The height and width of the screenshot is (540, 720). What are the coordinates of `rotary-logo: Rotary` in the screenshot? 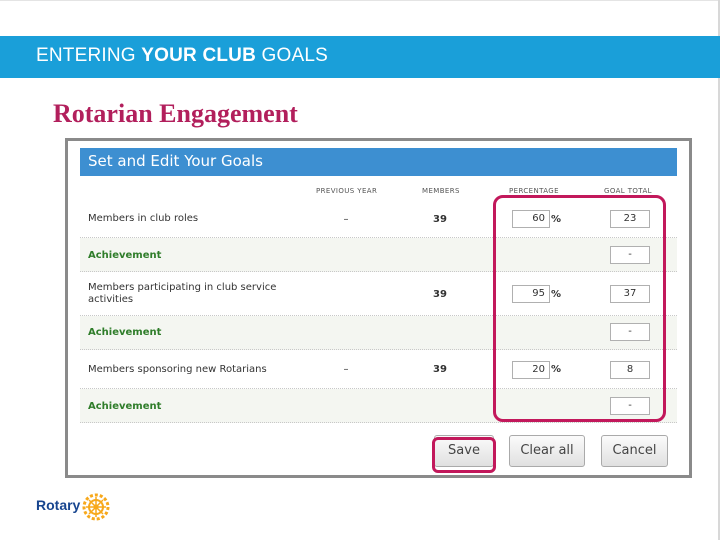 It's located at (73, 507).